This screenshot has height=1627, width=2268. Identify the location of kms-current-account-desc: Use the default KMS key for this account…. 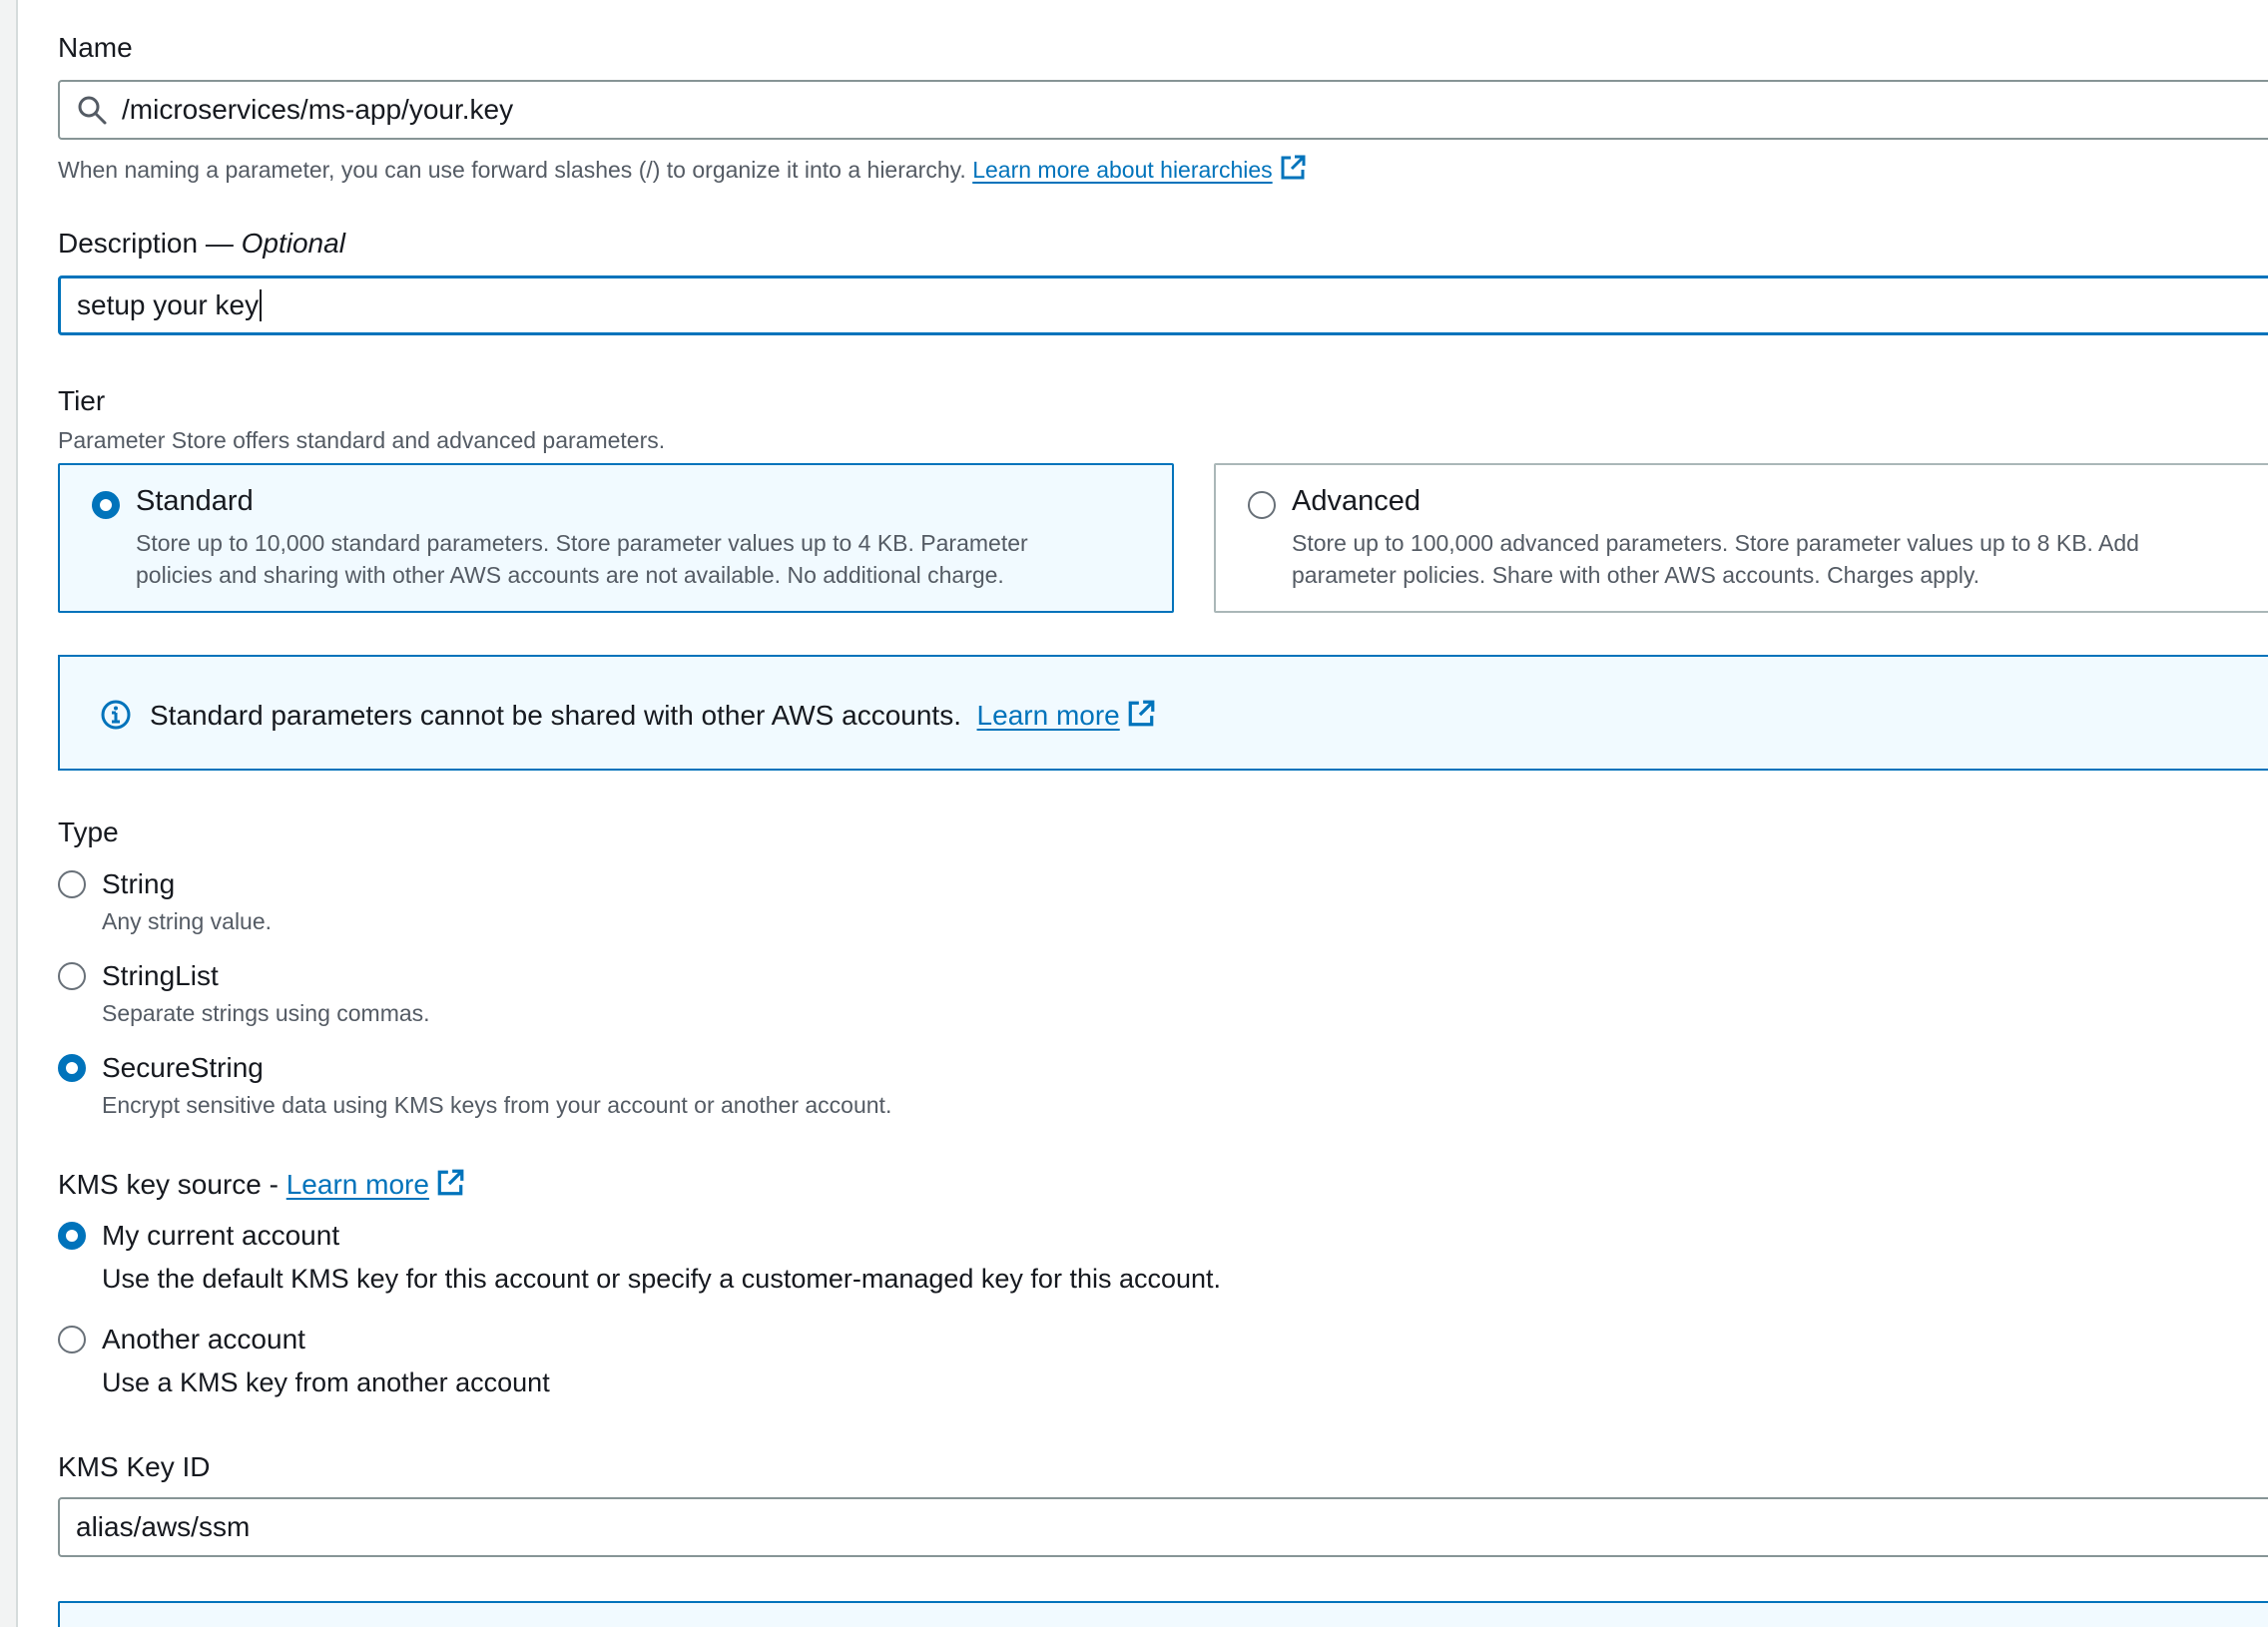
(662, 1279).